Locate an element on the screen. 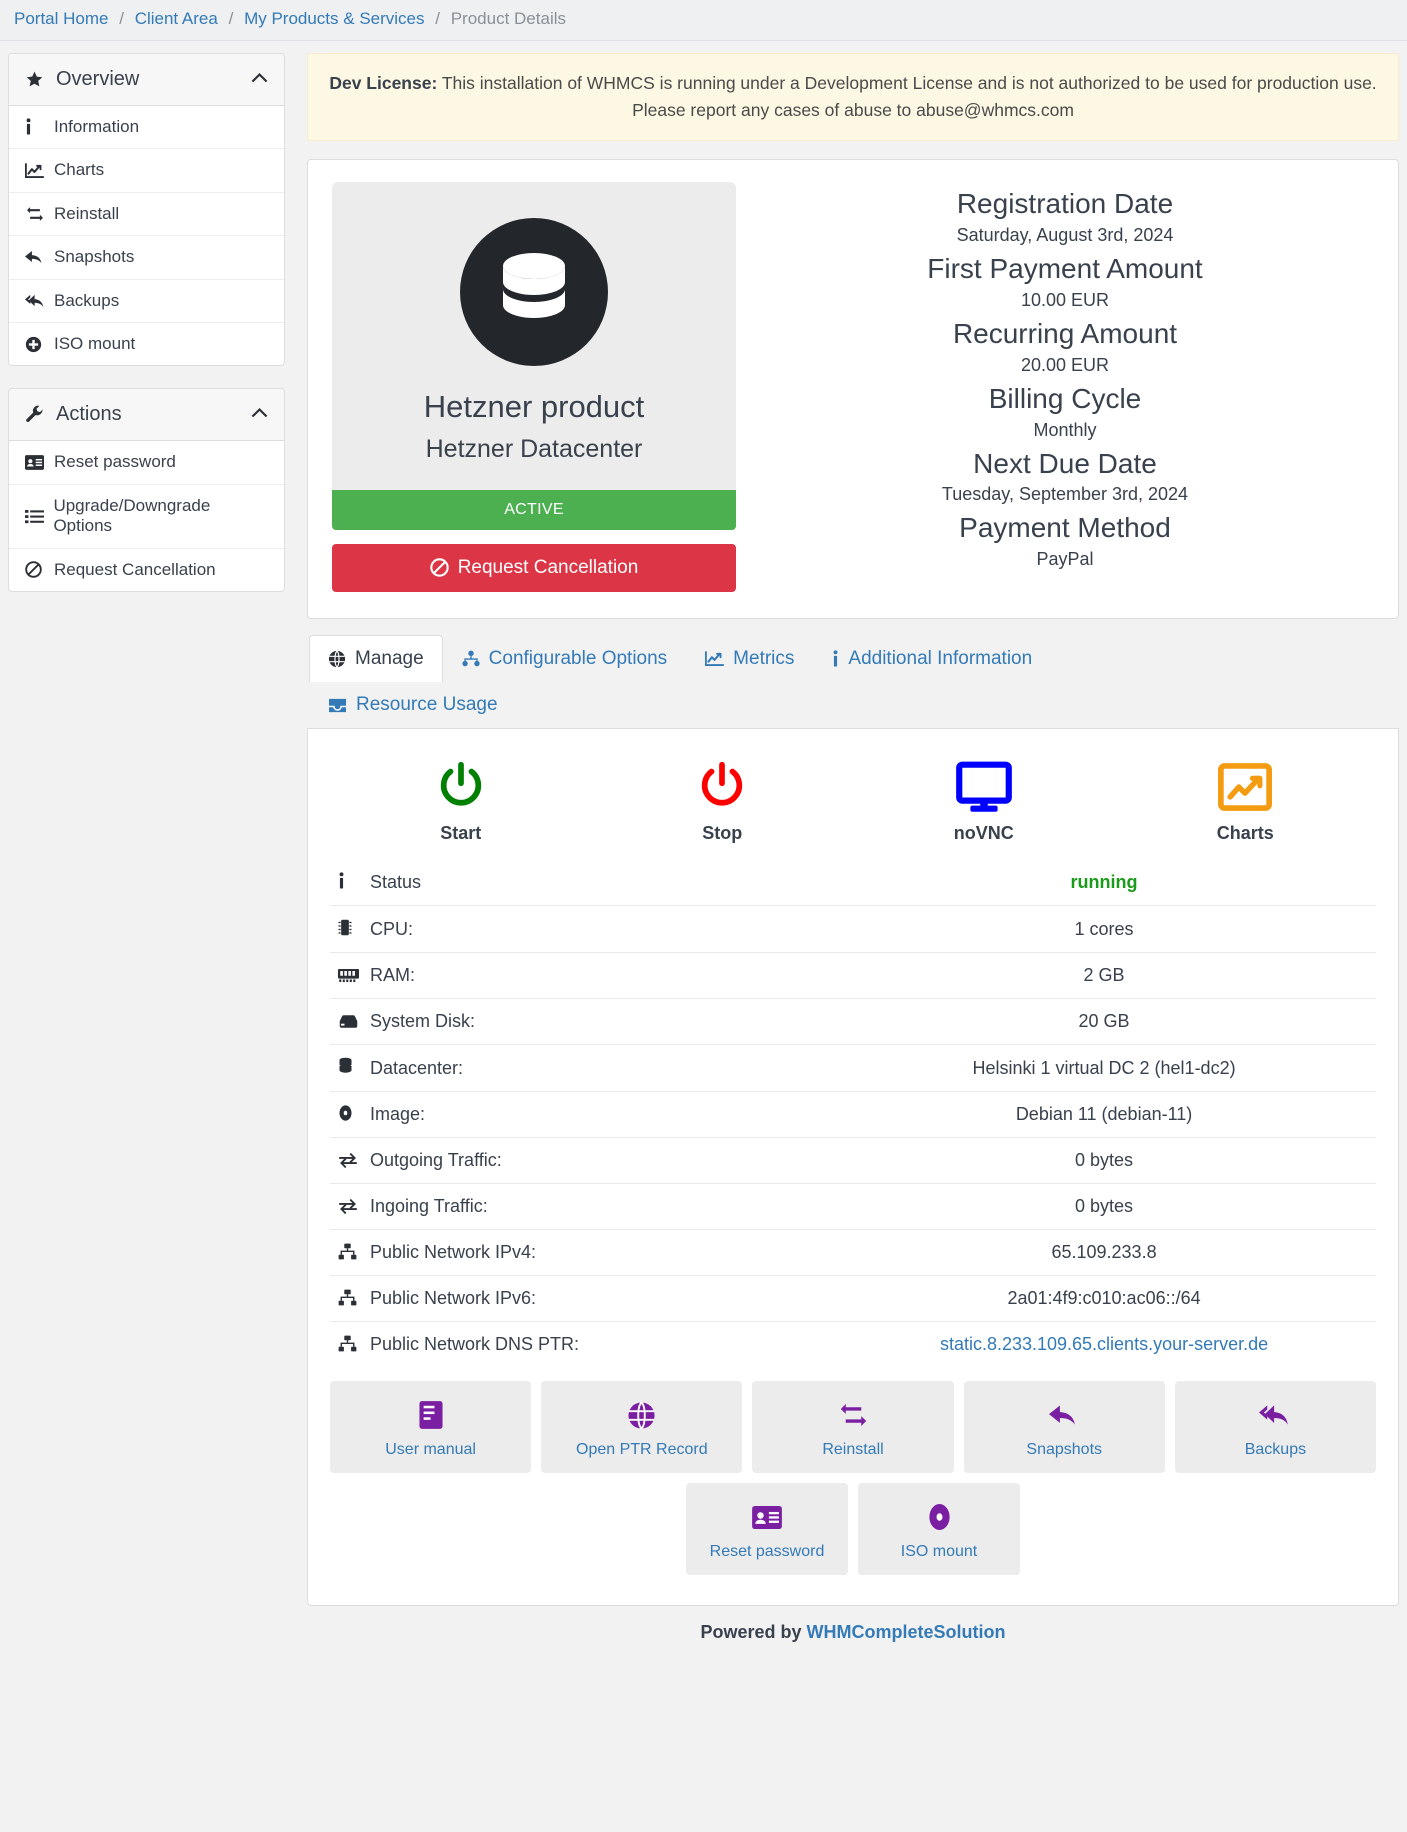 This screenshot has width=1407, height=1832. sidebar-item-upgrade-downgrade-options: Upgrade/Downgrade Options is located at coordinates (146, 517).